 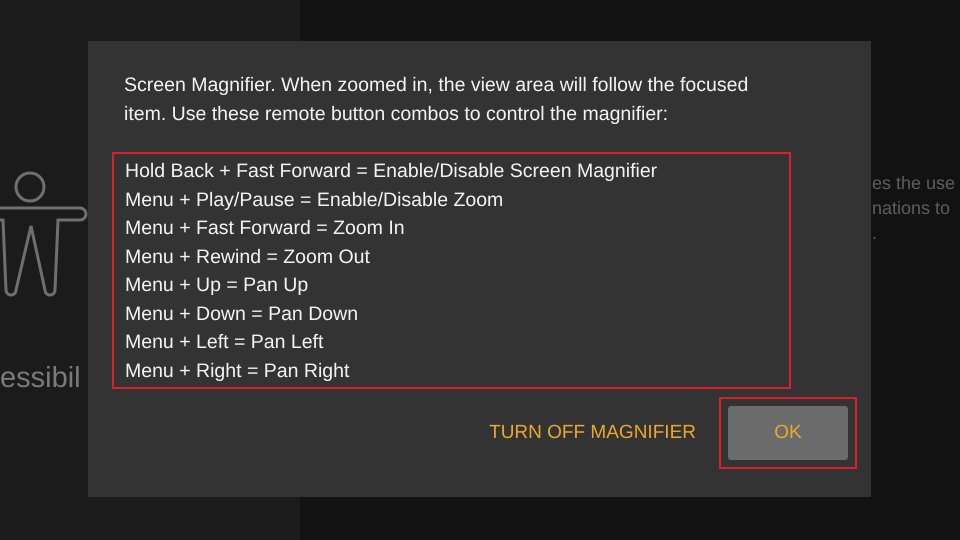 What do you see at coordinates (592, 433) in the screenshot?
I see `turn-off-button: TURN OFF MAGNIFIER` at bounding box center [592, 433].